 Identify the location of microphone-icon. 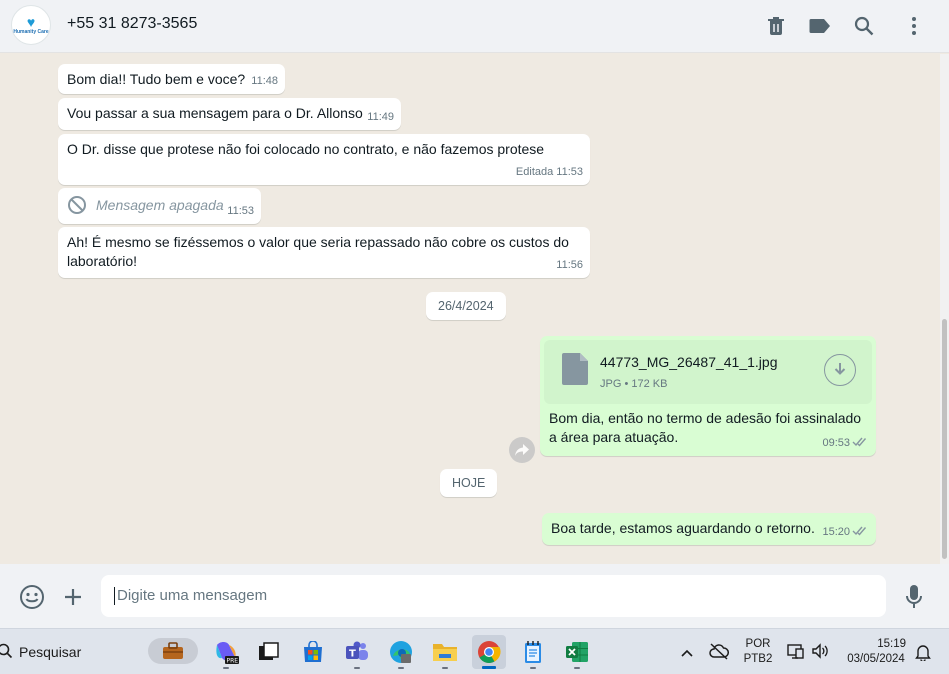
(914, 597).